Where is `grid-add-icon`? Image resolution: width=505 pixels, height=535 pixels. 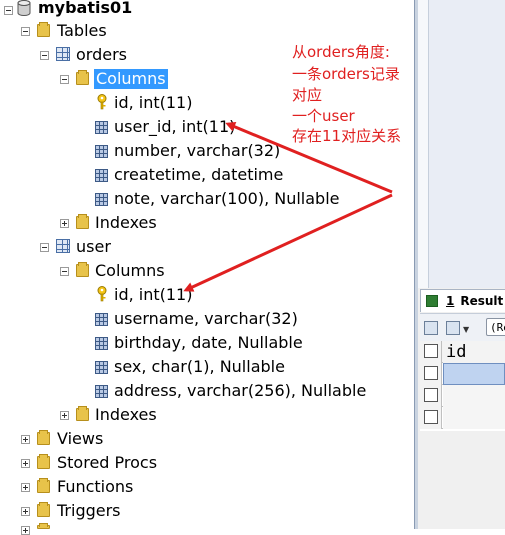 grid-add-icon is located at coordinates (431, 328).